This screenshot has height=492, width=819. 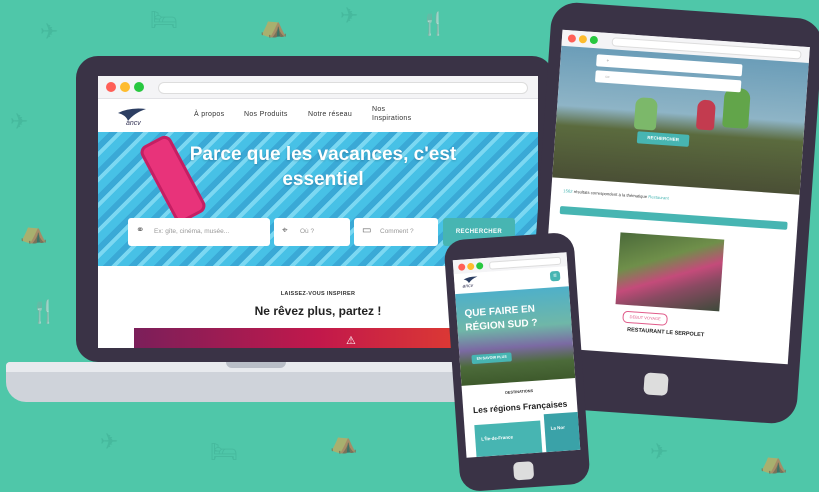 I want to click on phone-home-button, so click(x=524, y=471).